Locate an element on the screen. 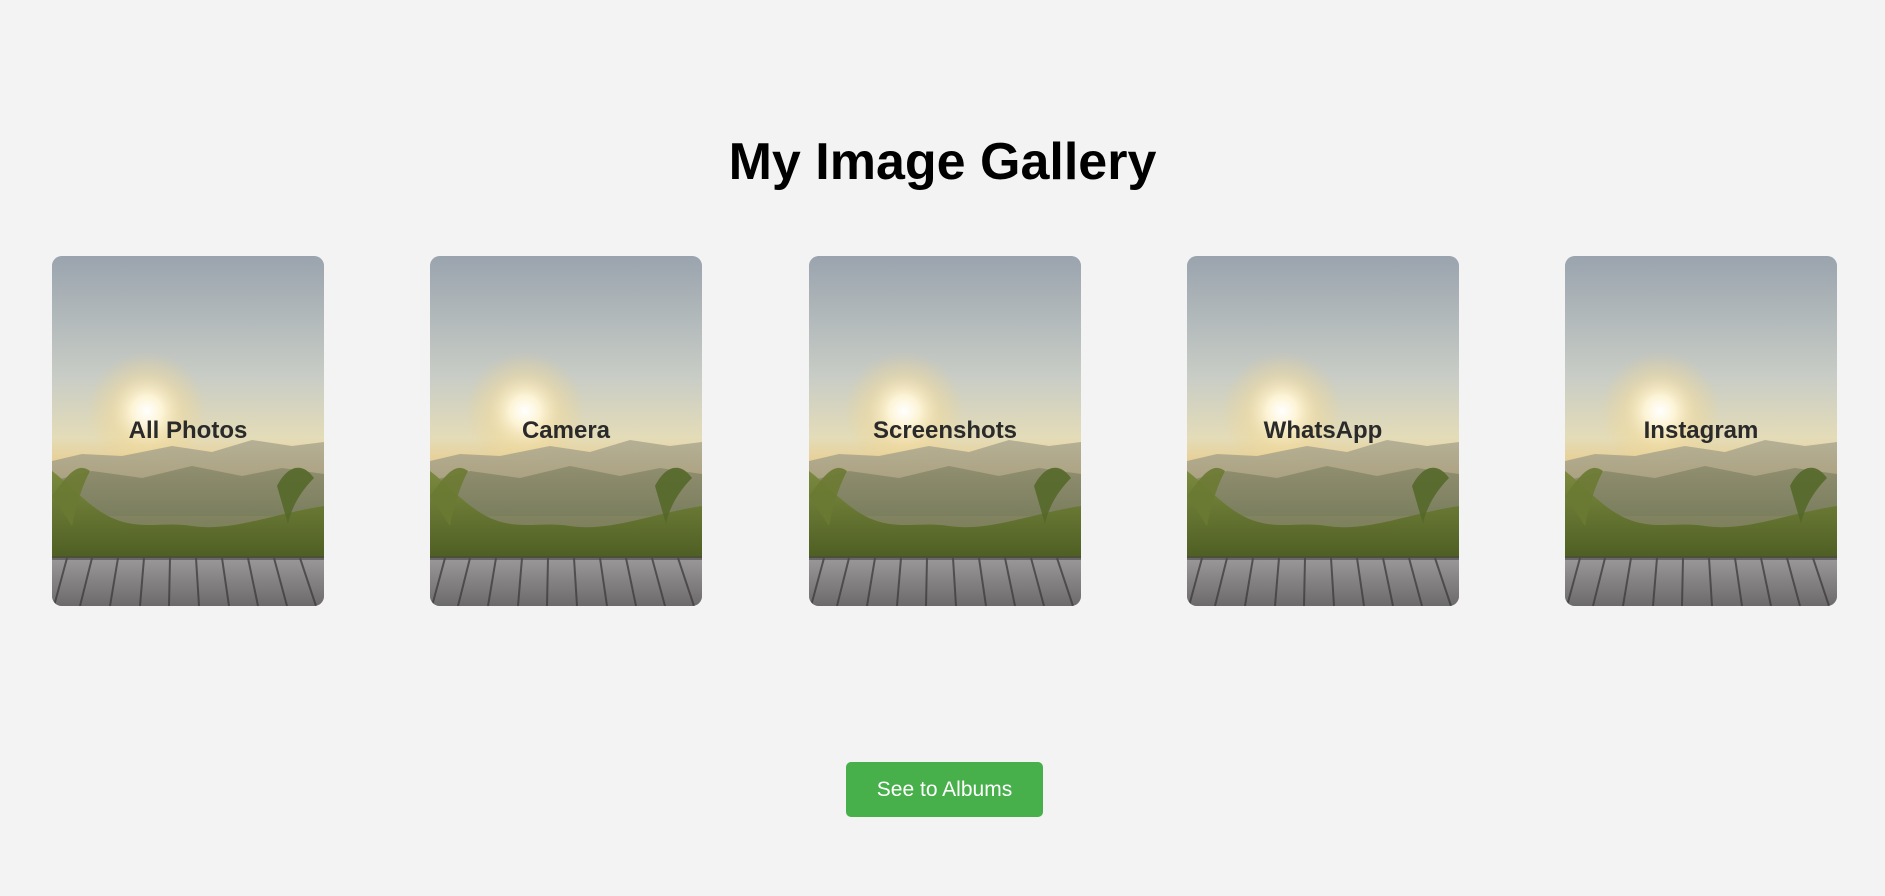  album-card-label: Instagram is located at coordinates (1701, 430).